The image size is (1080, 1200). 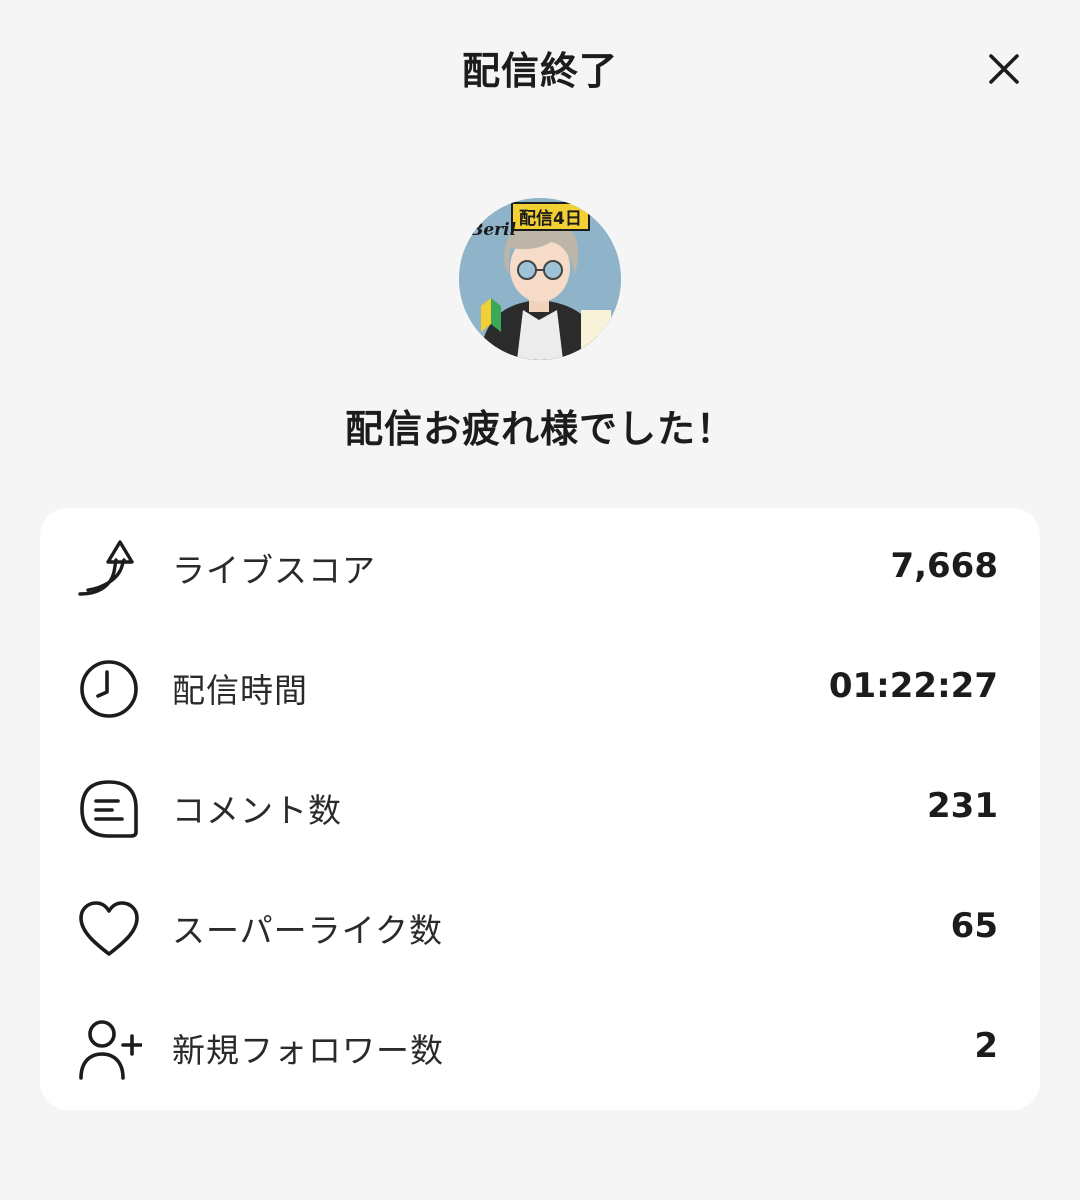 What do you see at coordinates (109, 689) in the screenshot?
I see `clock-icon` at bounding box center [109, 689].